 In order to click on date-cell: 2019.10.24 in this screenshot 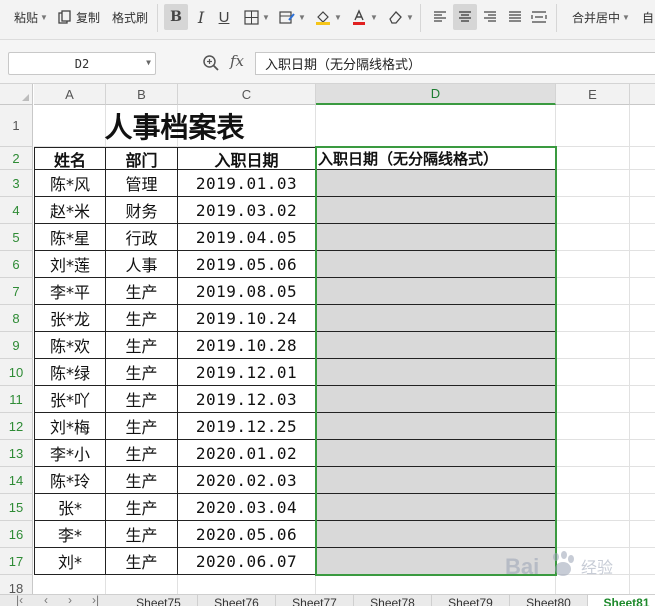, I will do `click(247, 318)`.